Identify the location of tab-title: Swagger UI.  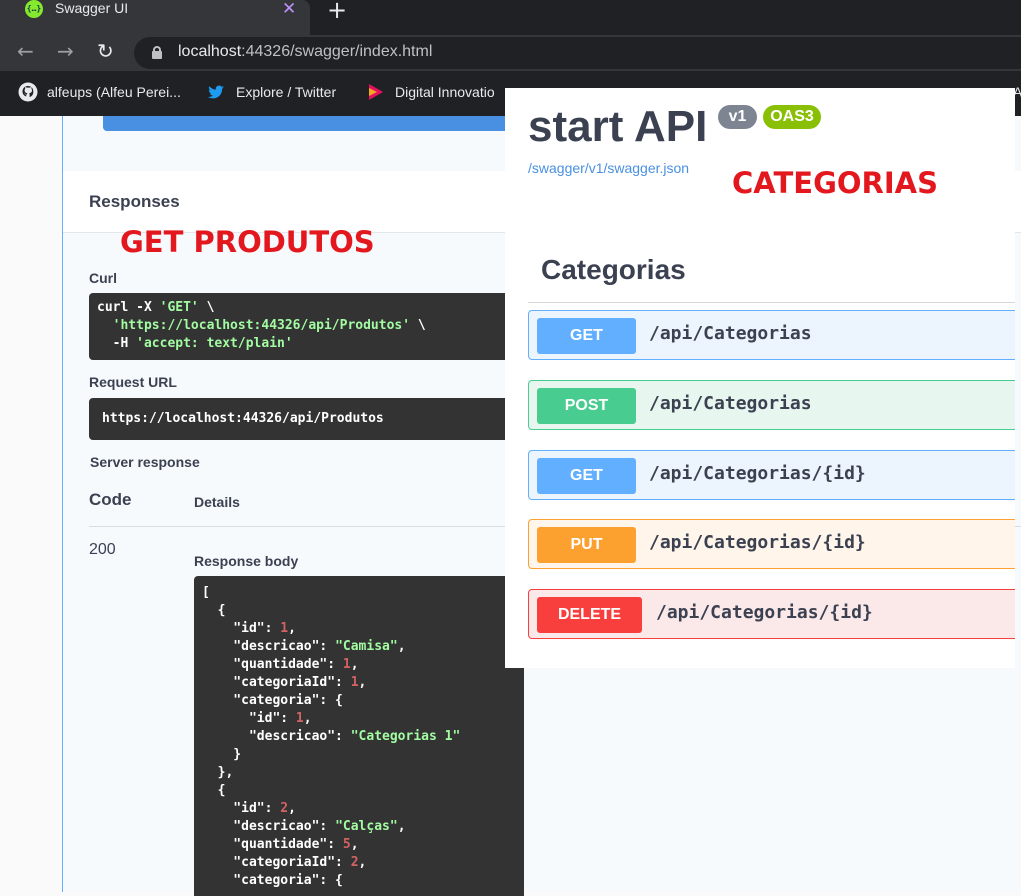
(92, 8).